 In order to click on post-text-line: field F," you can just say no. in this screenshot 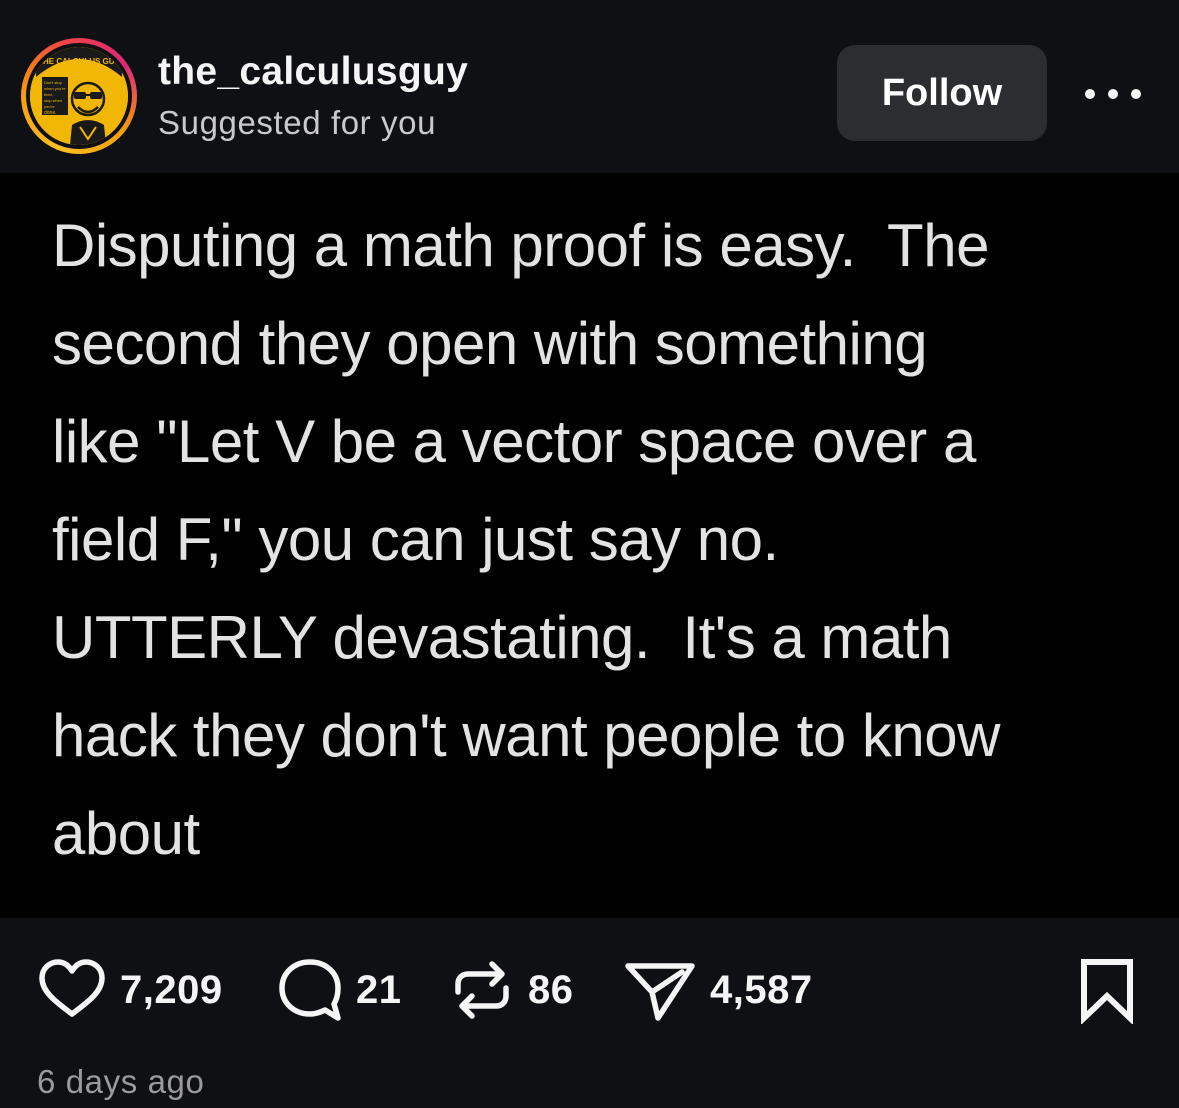, I will do `click(415, 539)`.